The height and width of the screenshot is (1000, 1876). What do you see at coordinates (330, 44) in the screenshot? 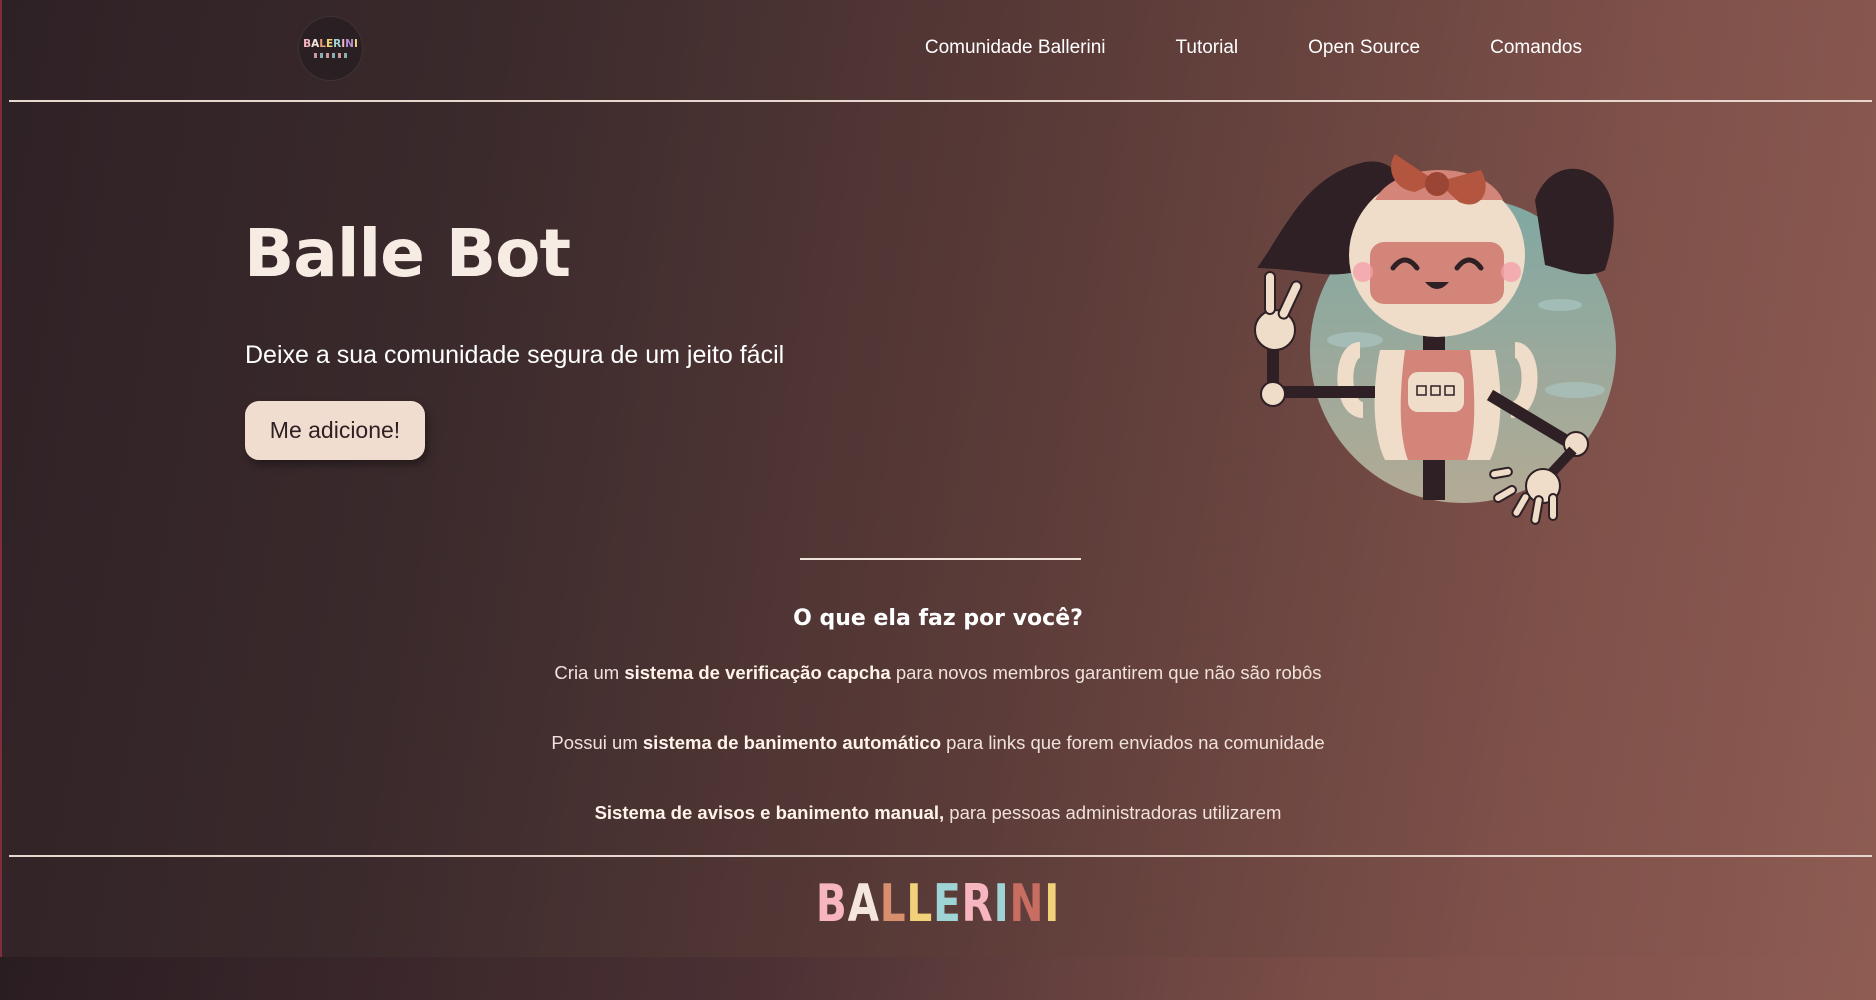
I see `logo-wordmark: BALERINI` at bounding box center [330, 44].